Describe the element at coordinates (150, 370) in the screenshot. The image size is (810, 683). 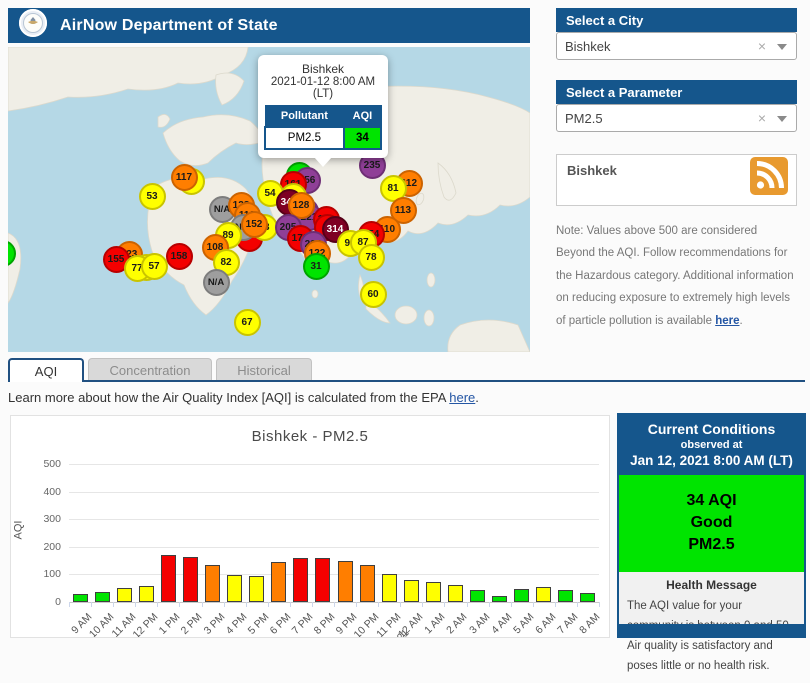
I see `tab-concentration: Concentration` at that location.